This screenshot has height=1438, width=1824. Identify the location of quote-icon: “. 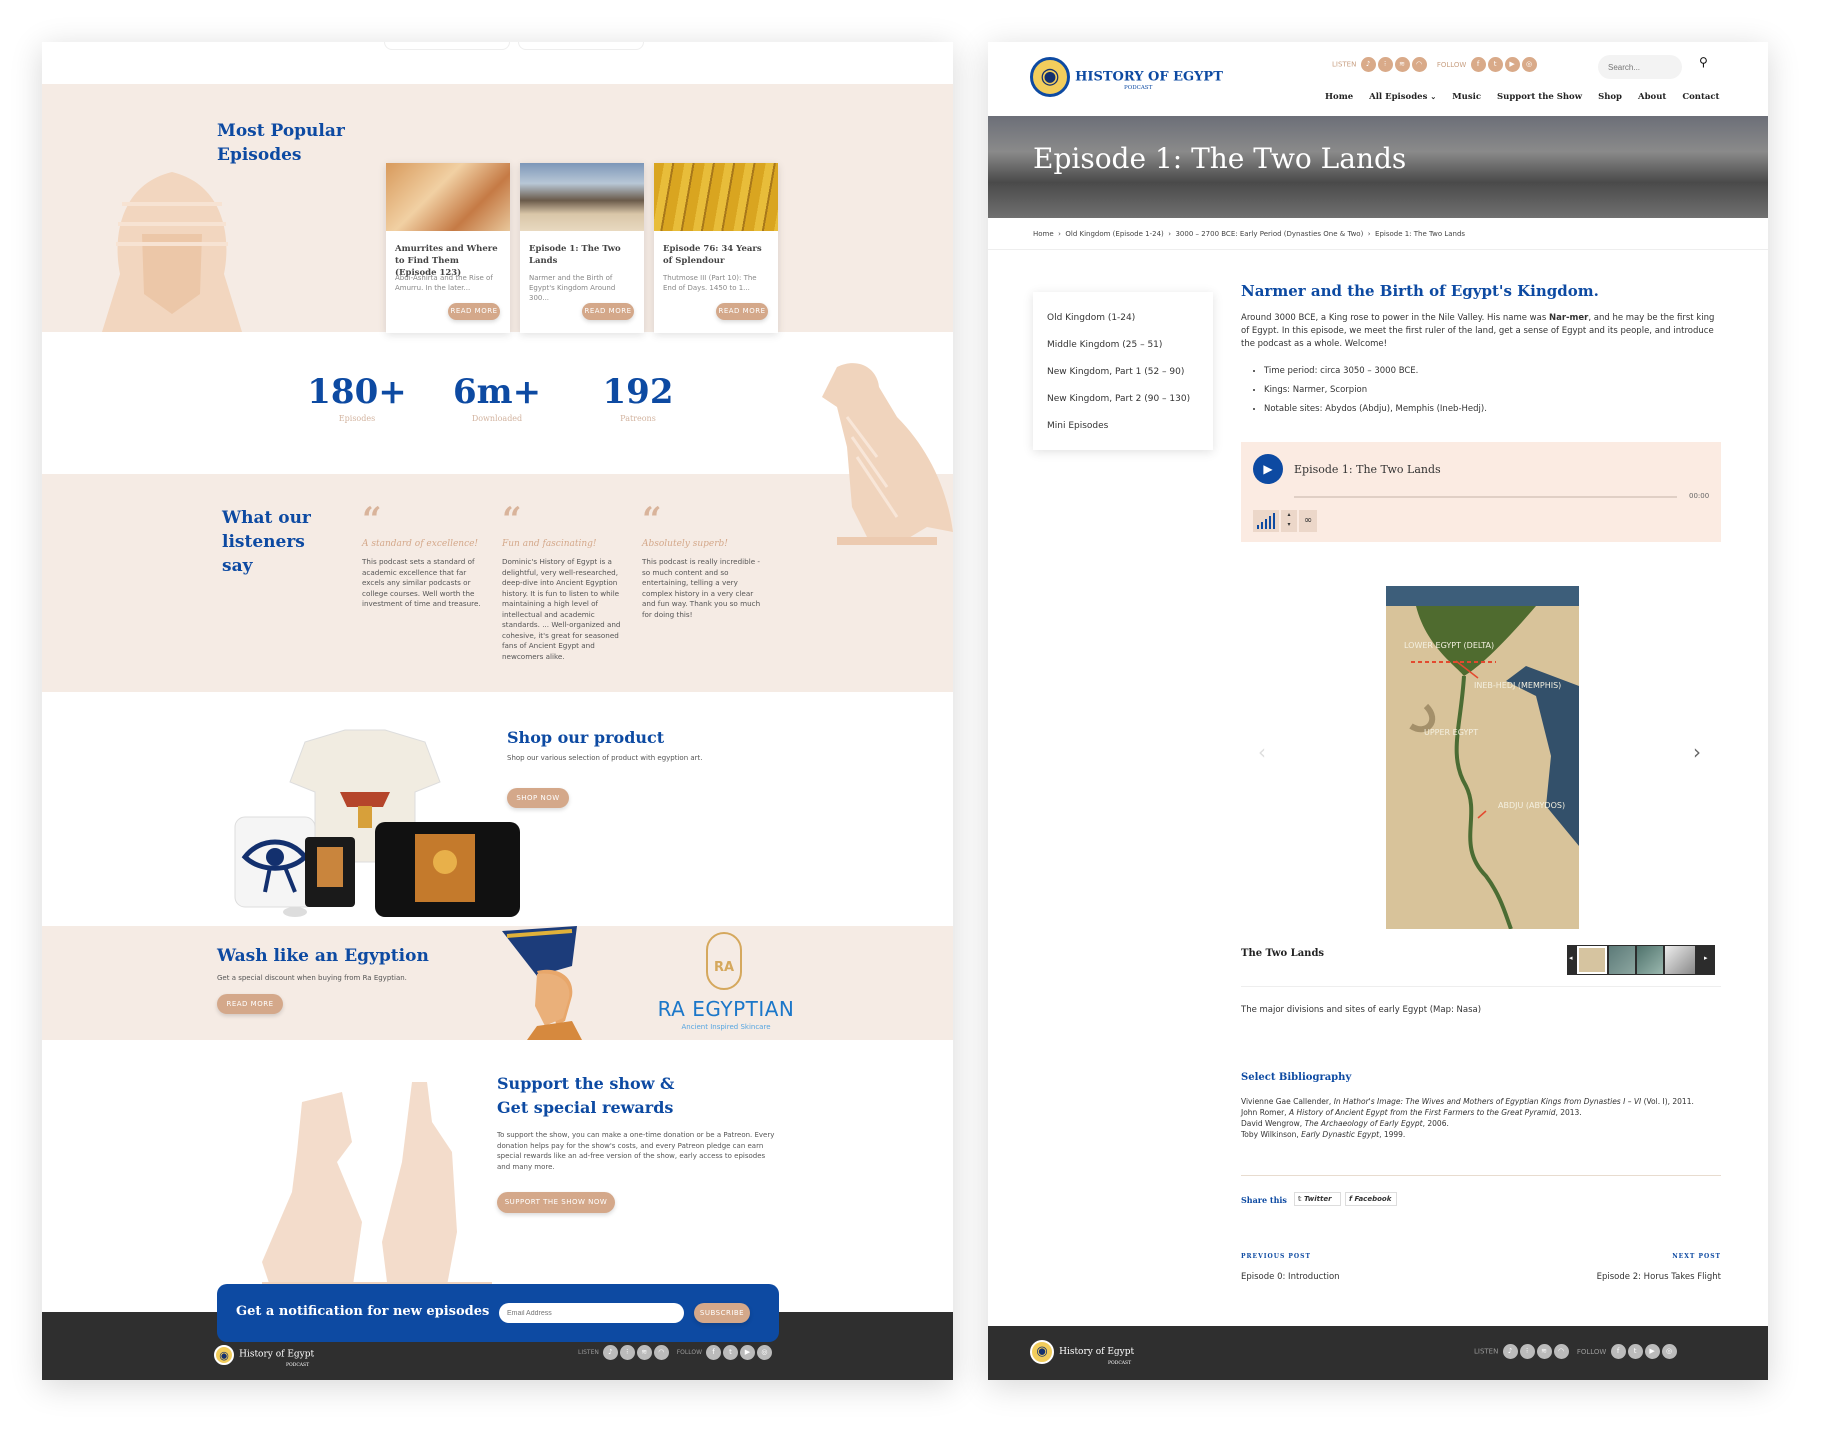
(512, 520).